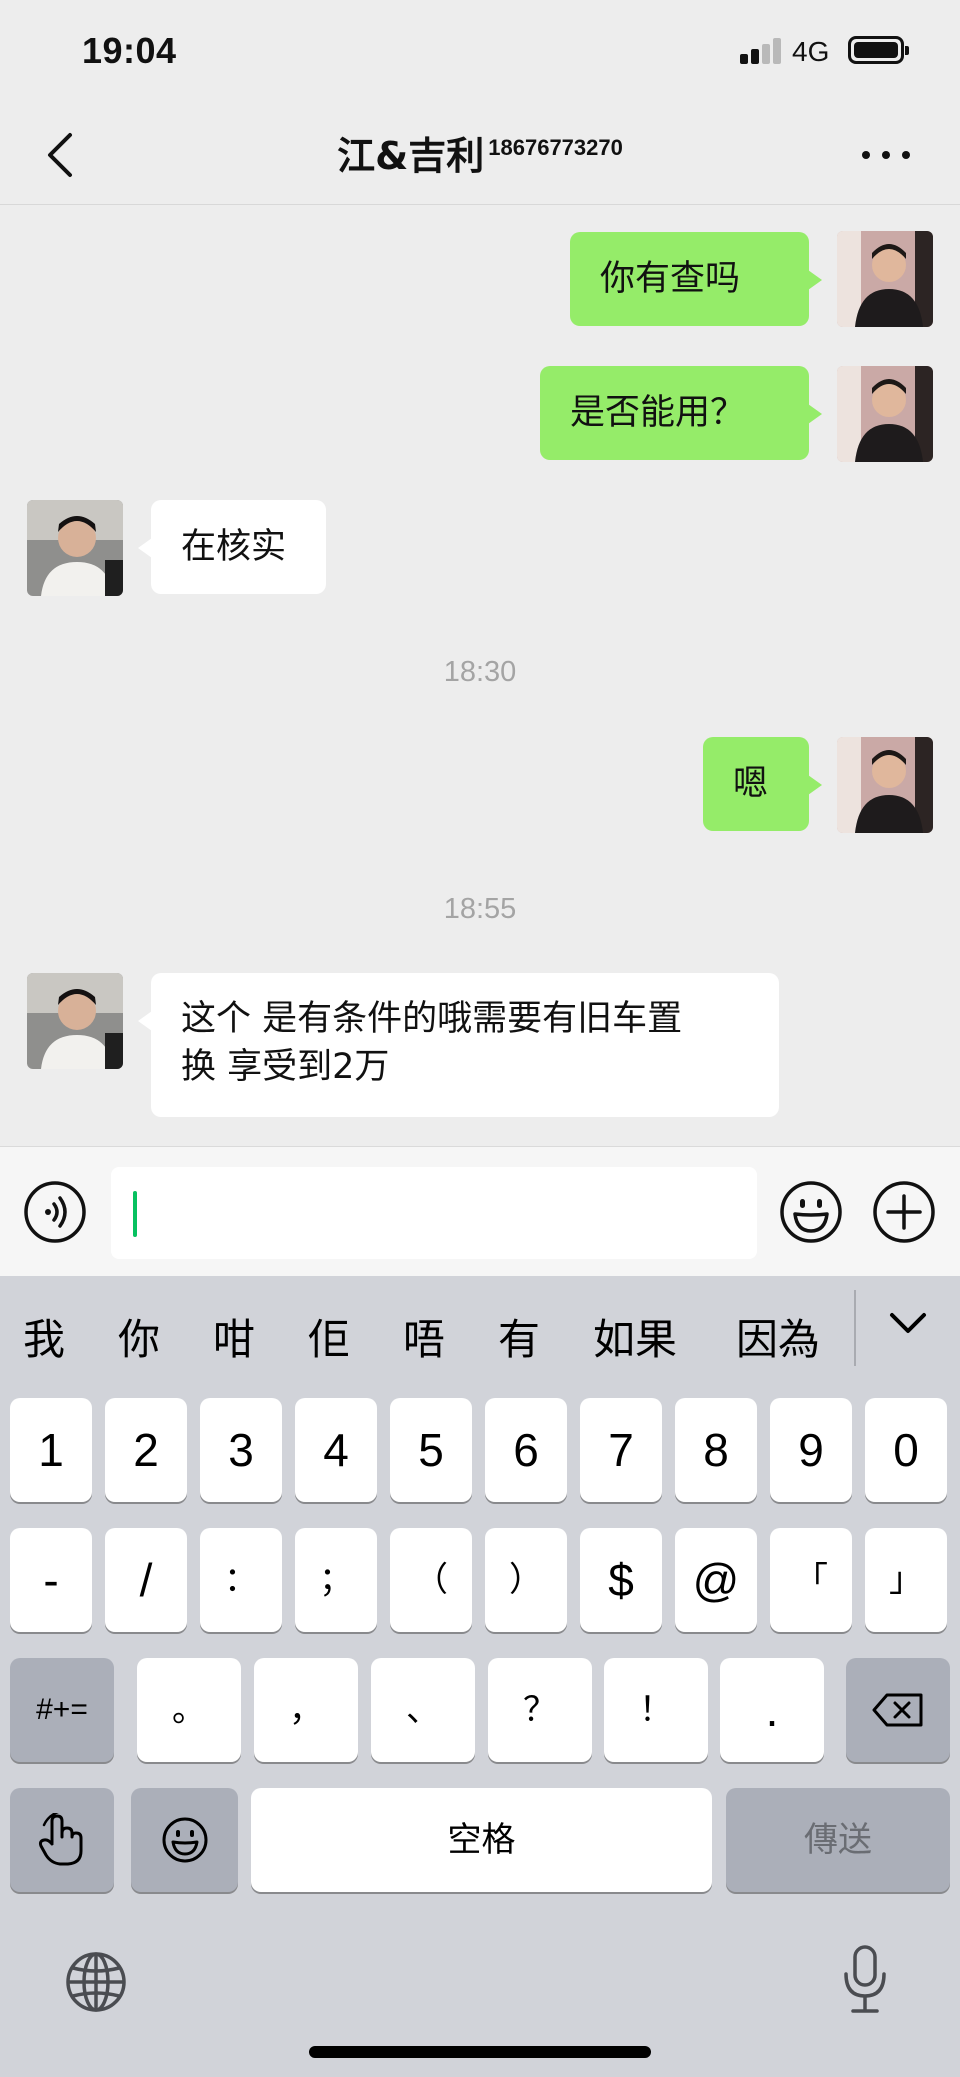 The height and width of the screenshot is (2077, 960). I want to click on suggestion-item: 你, so click(139, 1336).